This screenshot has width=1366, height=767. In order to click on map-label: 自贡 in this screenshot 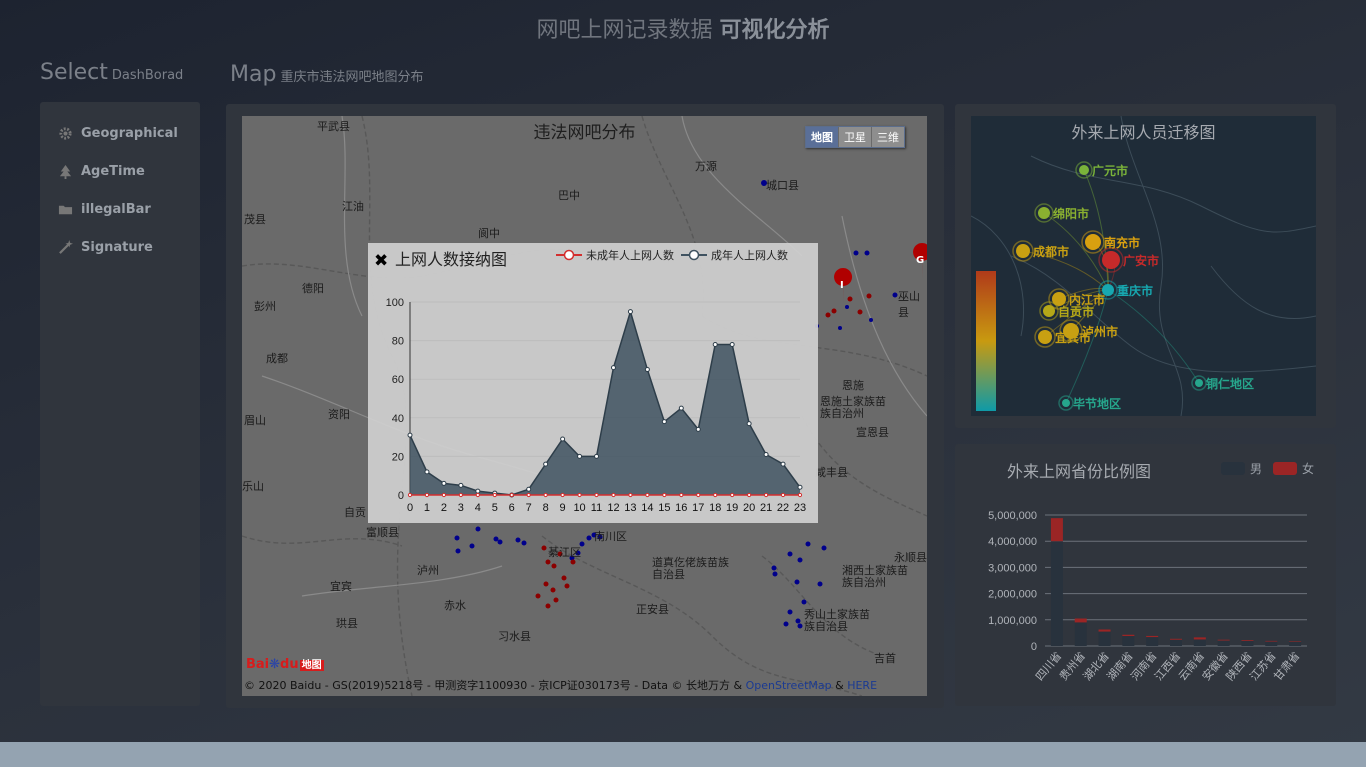, I will do `click(355, 512)`.